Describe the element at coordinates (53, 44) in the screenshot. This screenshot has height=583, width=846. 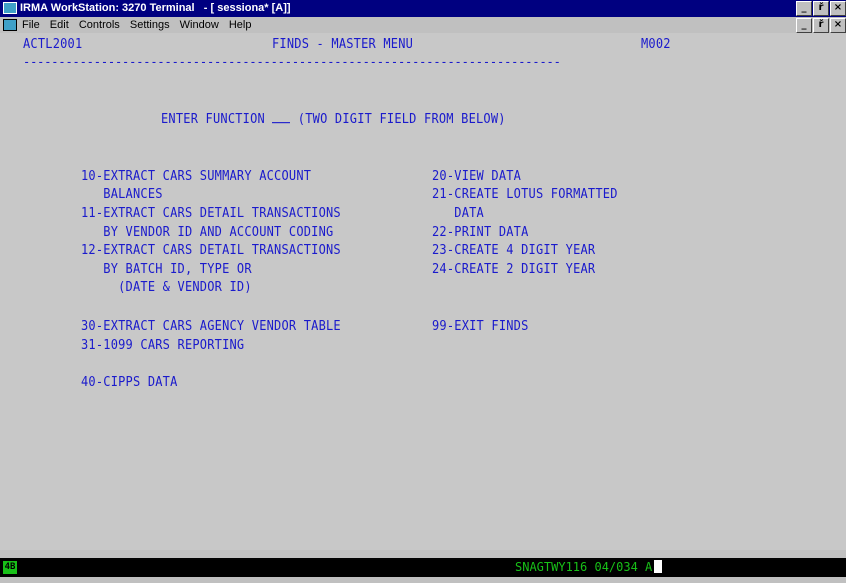
I see `program-id: ACTL2001` at that location.